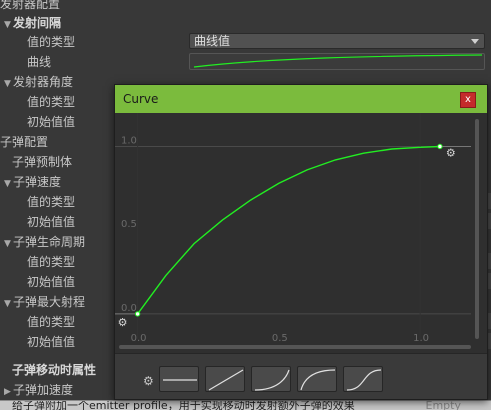  Describe the element at coordinates (43, 82) in the screenshot. I see `foldout-label: 发射器角度` at that location.